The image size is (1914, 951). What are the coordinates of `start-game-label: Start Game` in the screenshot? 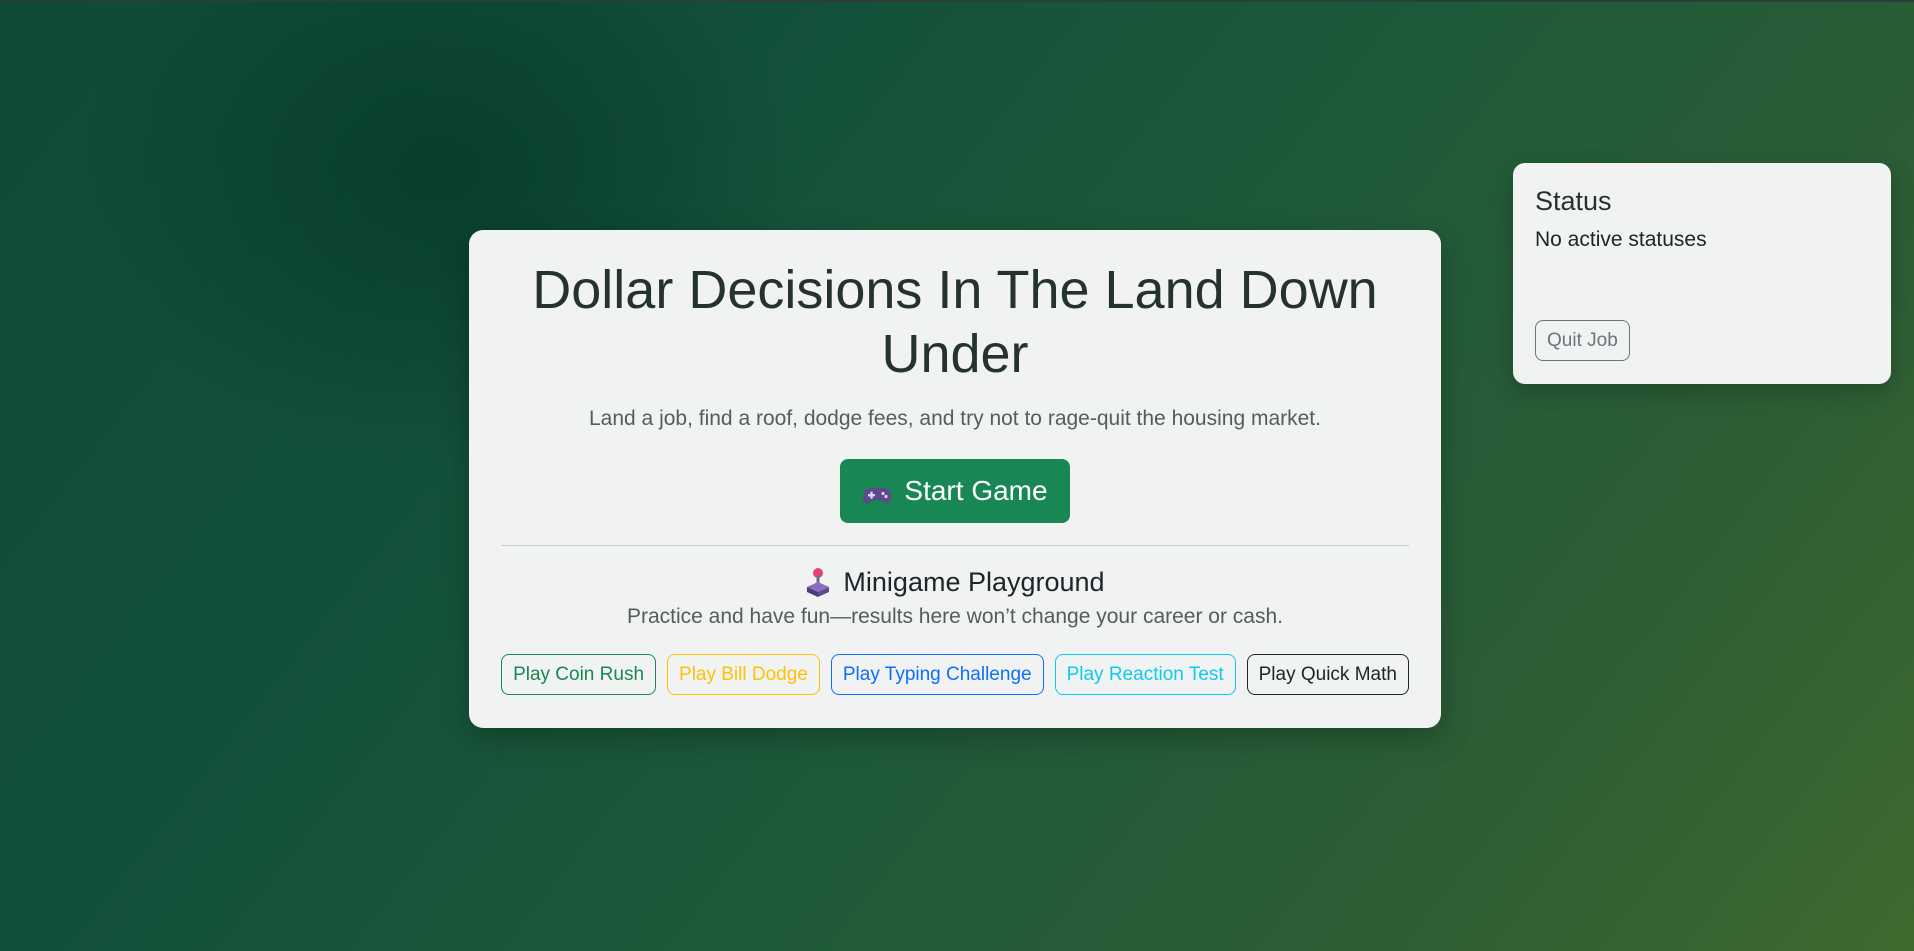 It's located at (976, 490).